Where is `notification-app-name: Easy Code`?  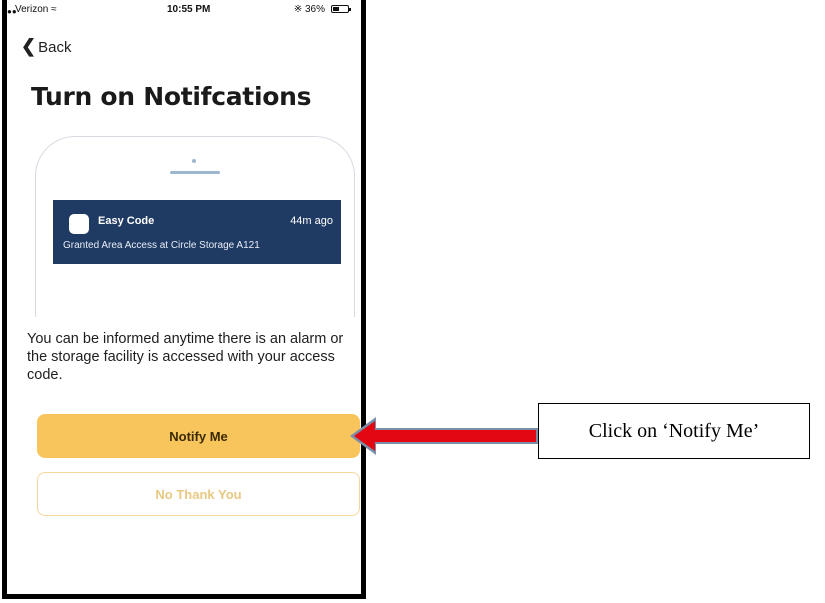
notification-app-name: Easy Code is located at coordinates (126, 221).